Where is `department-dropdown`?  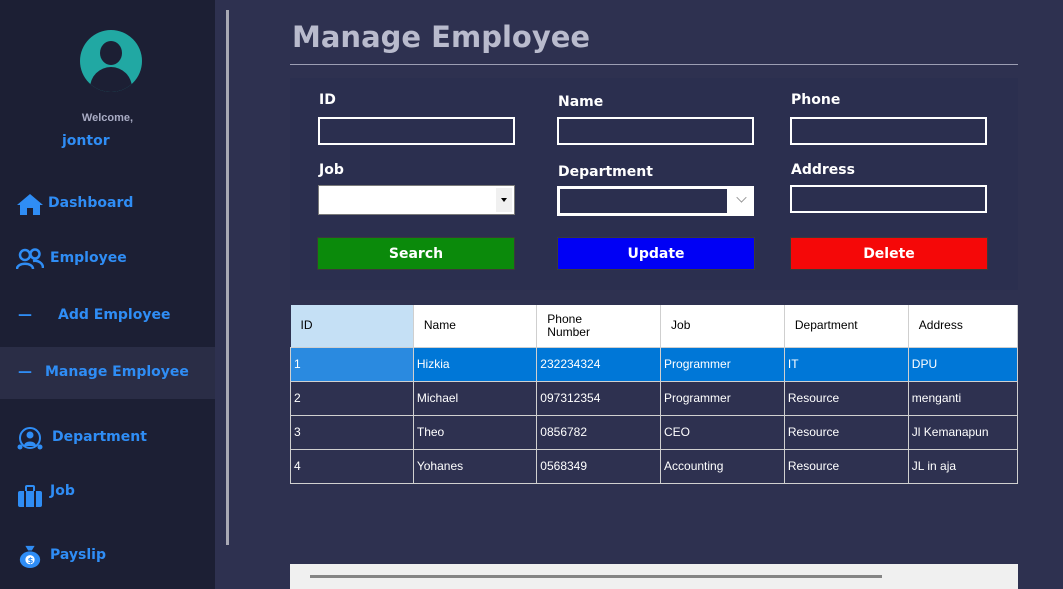 department-dropdown is located at coordinates (655, 201).